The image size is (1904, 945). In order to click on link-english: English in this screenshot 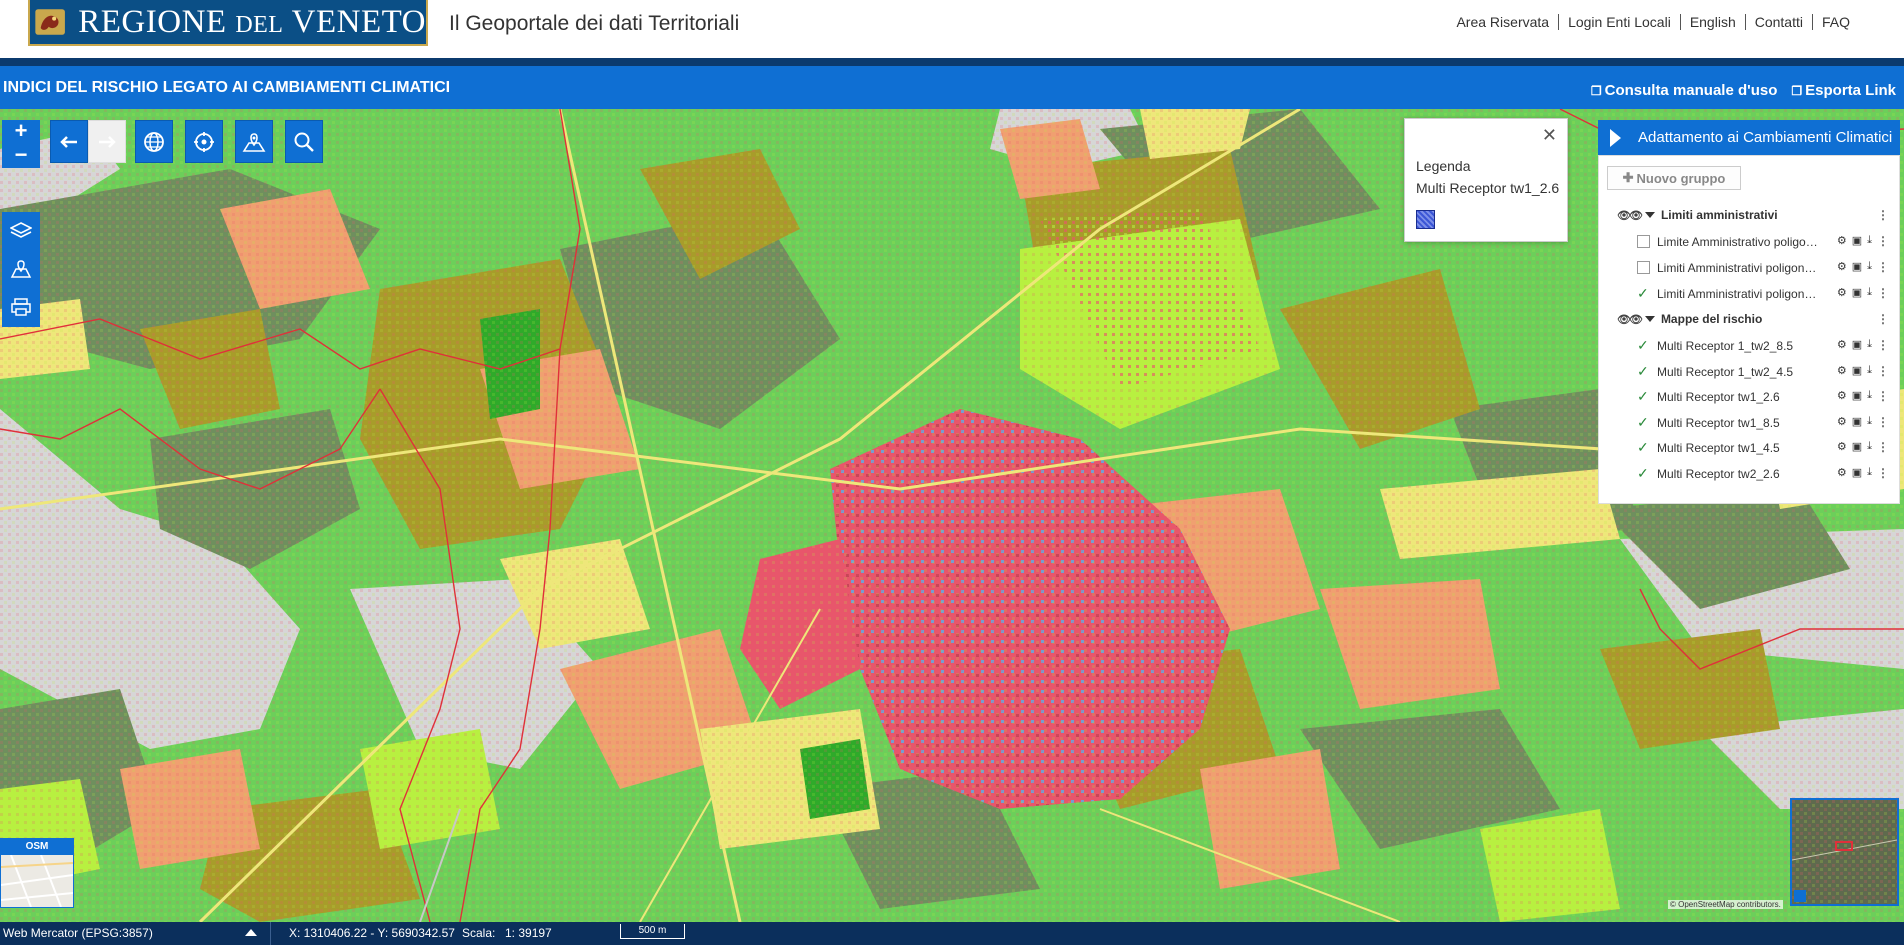, I will do `click(1712, 22)`.